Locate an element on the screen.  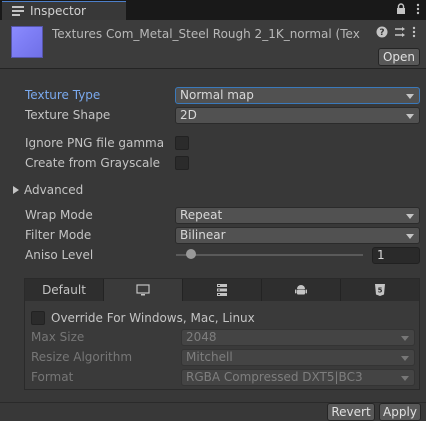
tab-android is located at coordinates (301, 290).